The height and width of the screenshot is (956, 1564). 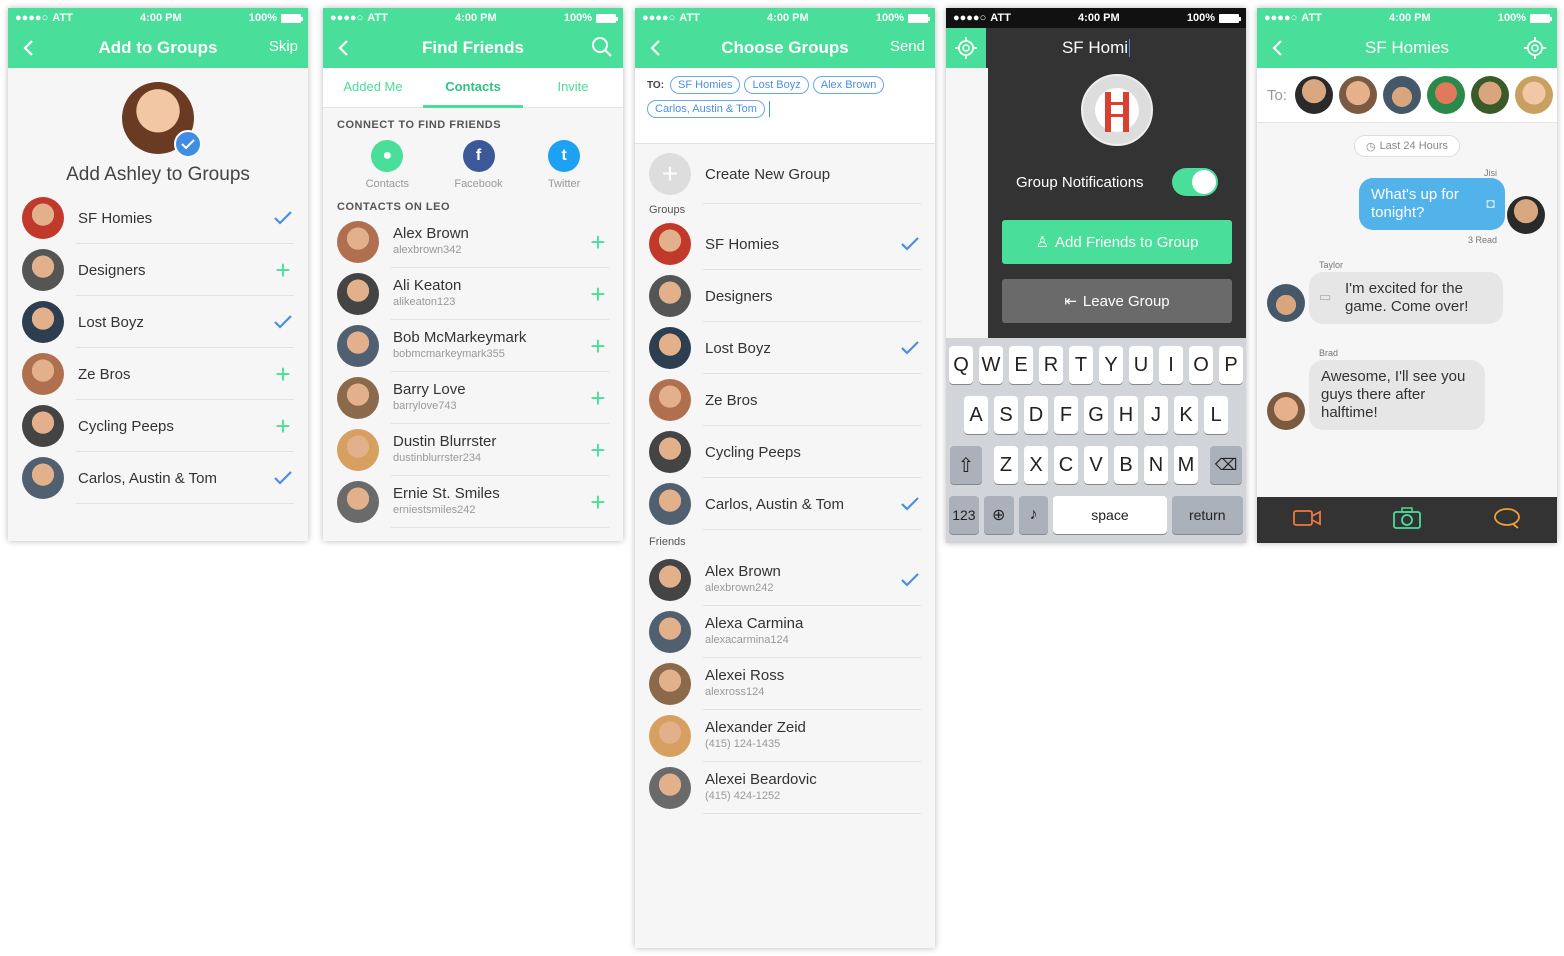 I want to click on microphone-icon: ♪, so click(x=1033, y=515).